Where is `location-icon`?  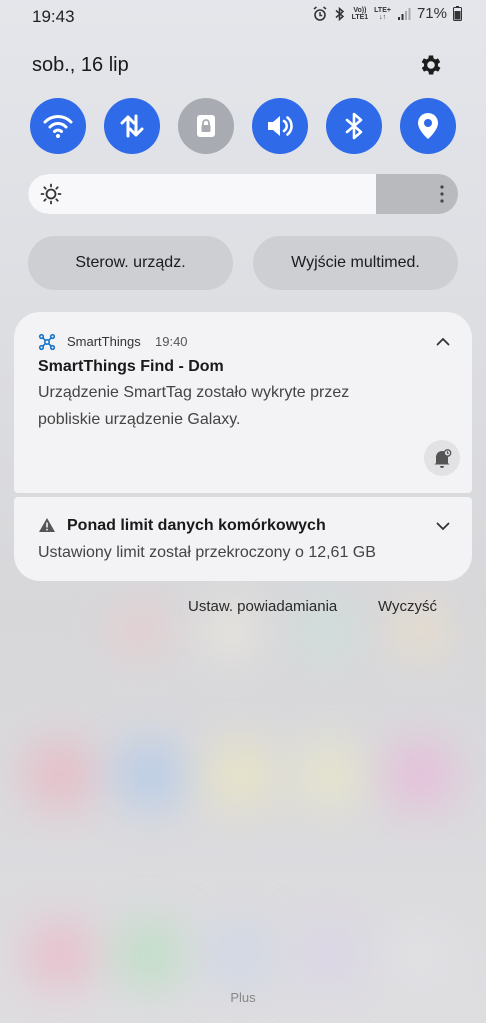
location-icon is located at coordinates (428, 126).